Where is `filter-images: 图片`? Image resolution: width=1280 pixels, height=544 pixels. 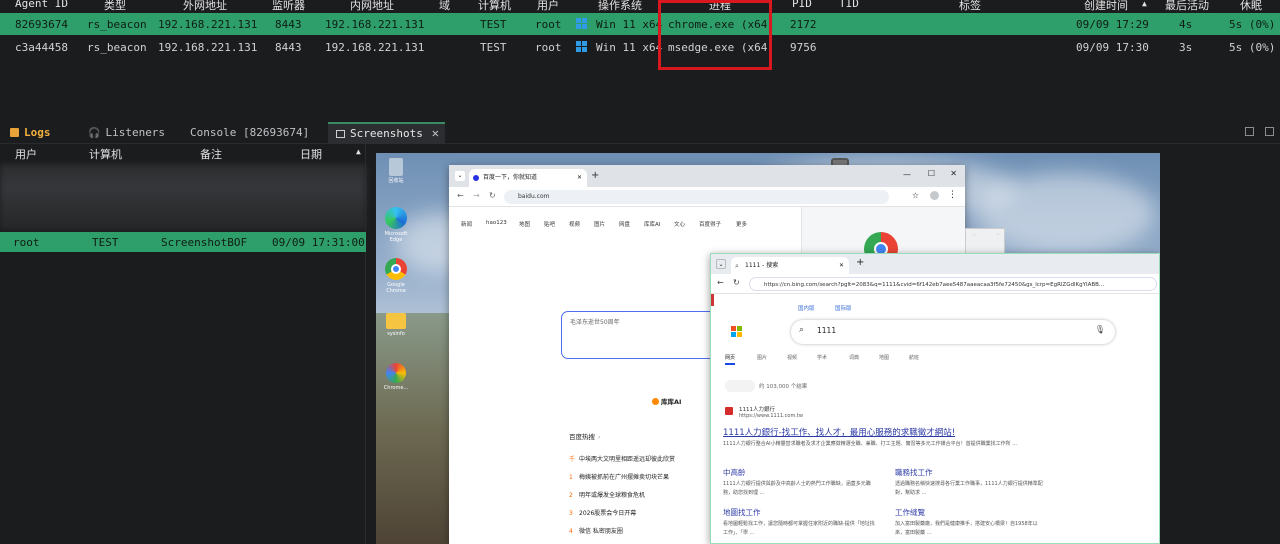 filter-images: 图片 is located at coordinates (762, 357).